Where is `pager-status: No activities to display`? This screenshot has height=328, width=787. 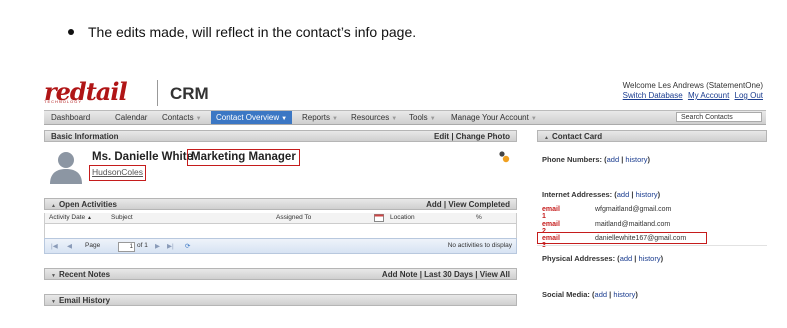
pager-status: No activities to display is located at coordinates (479, 245).